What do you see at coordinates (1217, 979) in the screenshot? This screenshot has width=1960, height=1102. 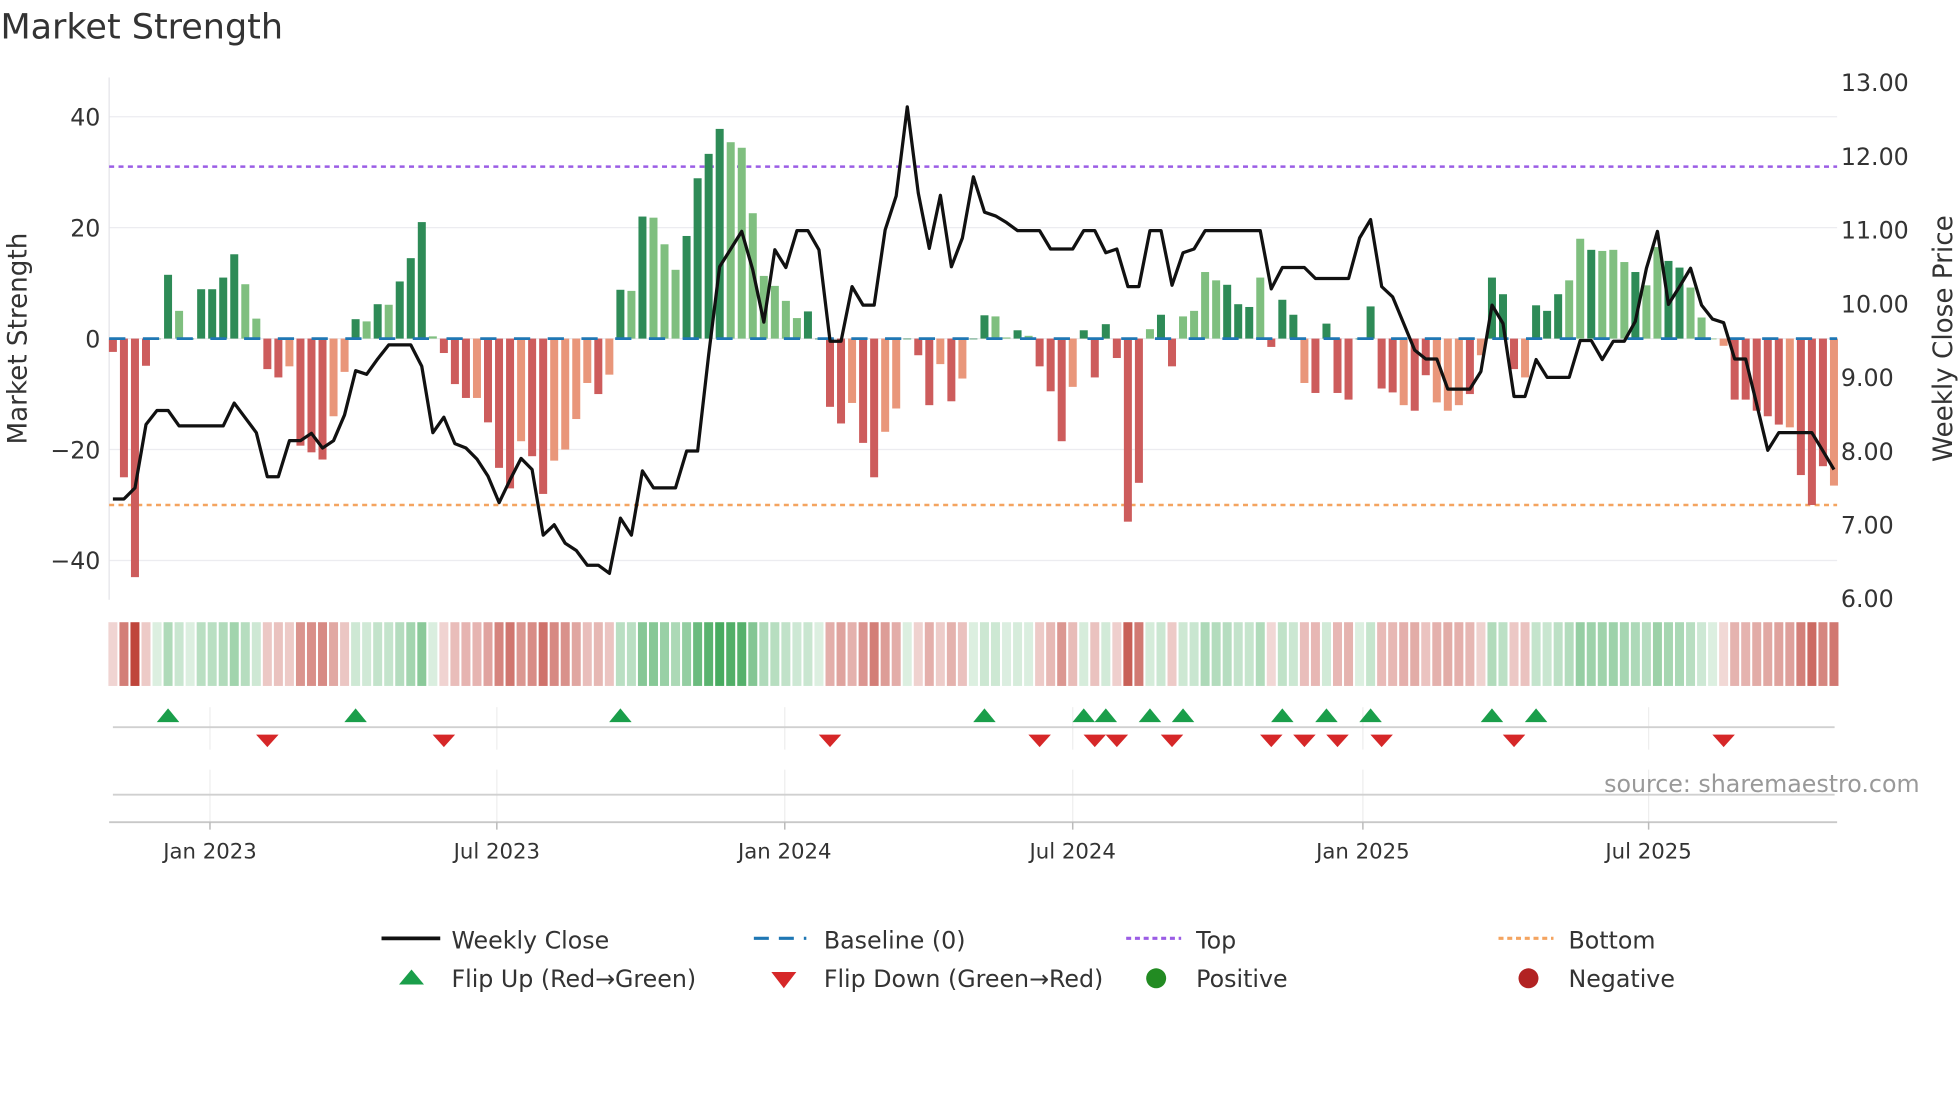 I see `legend-item-positive: Positive` at bounding box center [1217, 979].